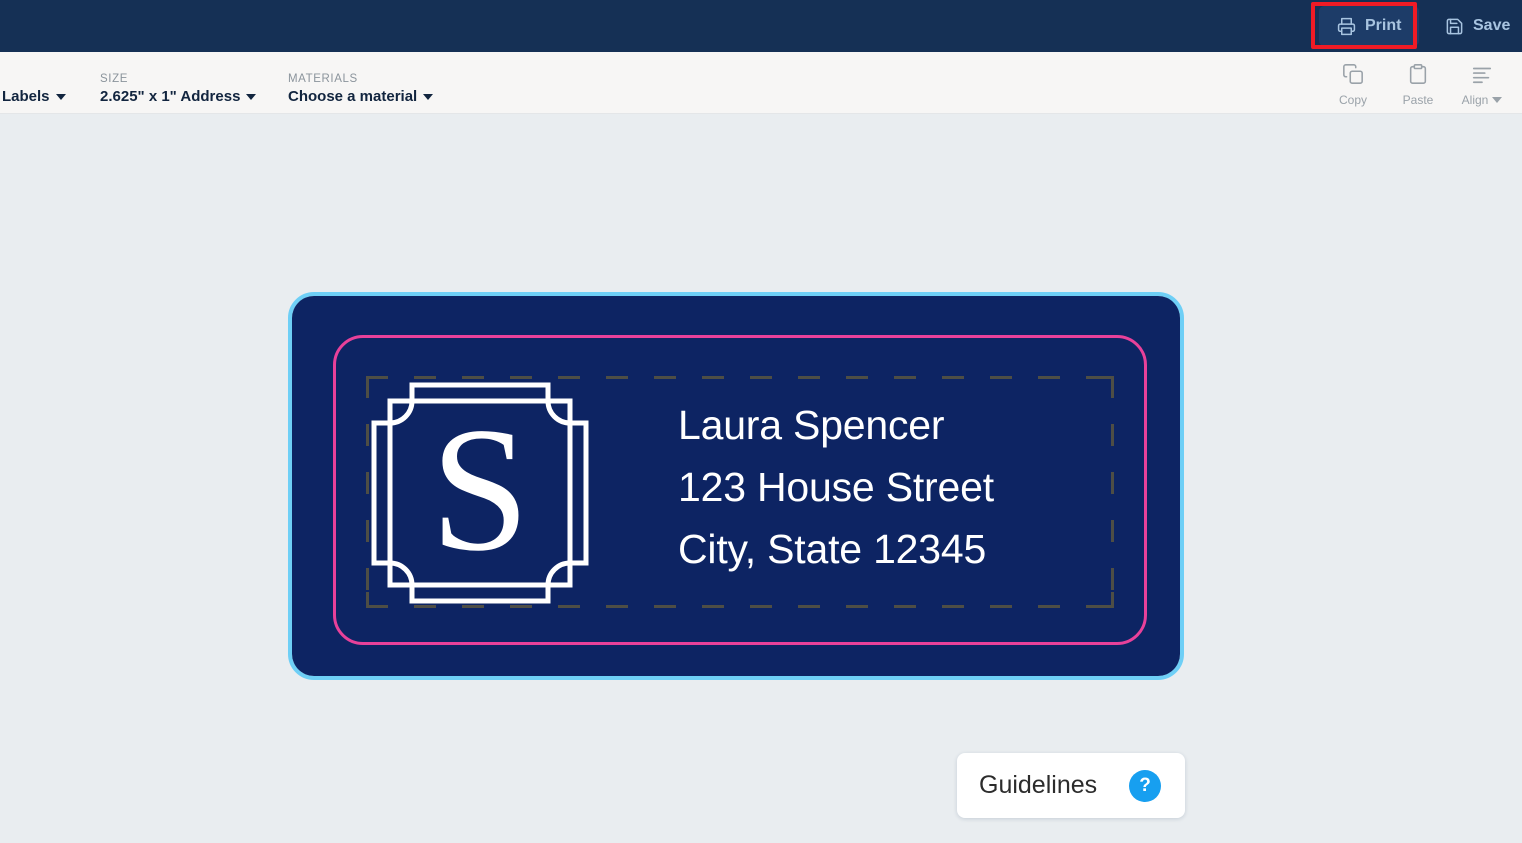 This screenshot has width=1522, height=843. Describe the element at coordinates (1106, 384) in the screenshot. I see `safe-area-corner-top-right` at that location.